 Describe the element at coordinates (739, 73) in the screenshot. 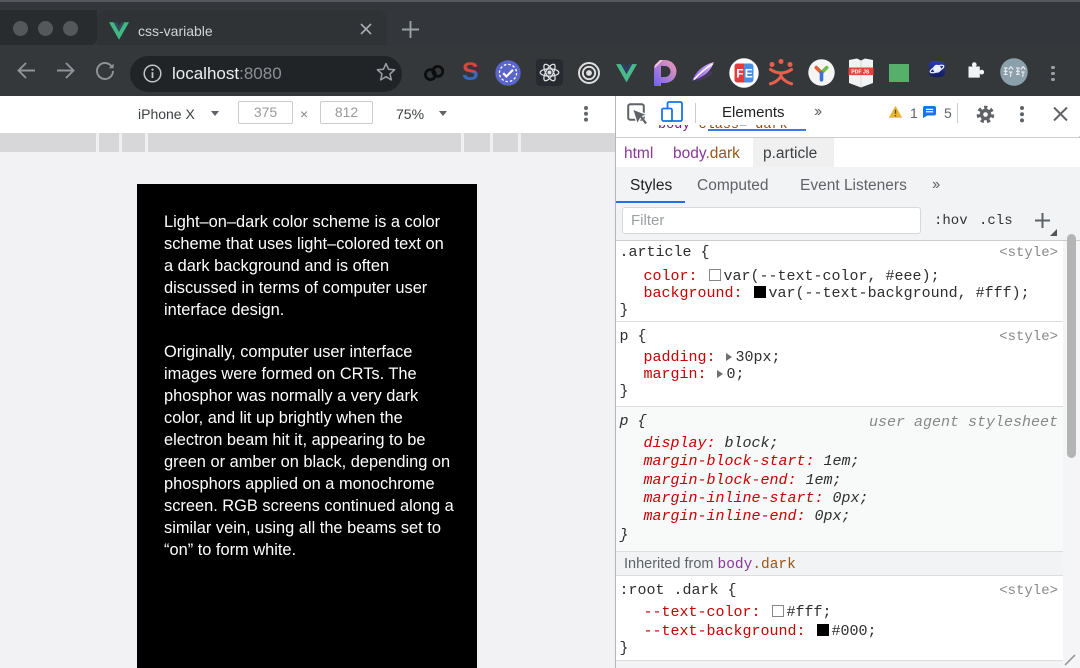

I see `svg-text: F` at that location.